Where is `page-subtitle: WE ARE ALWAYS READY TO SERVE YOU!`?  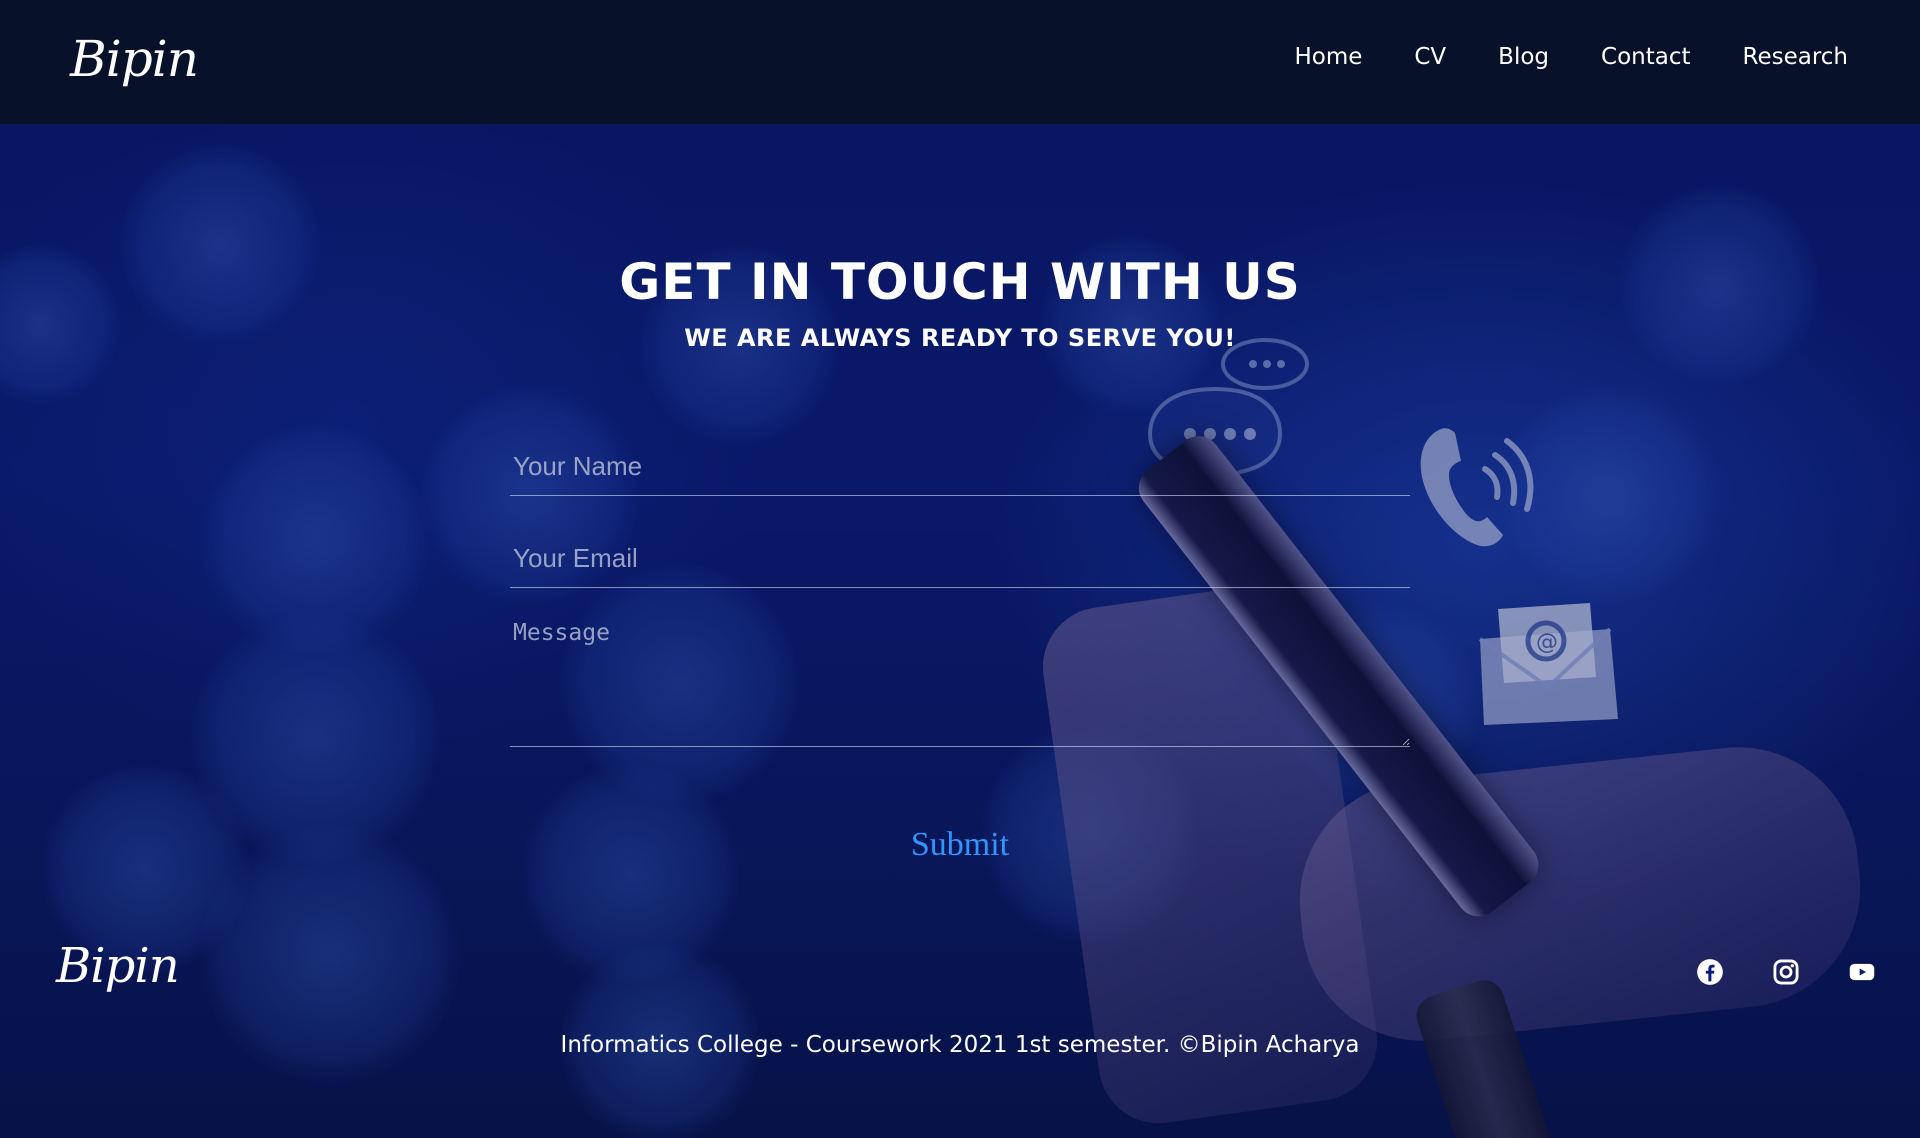
page-subtitle: WE ARE ALWAYS READY TO SERVE YOU! is located at coordinates (960, 338).